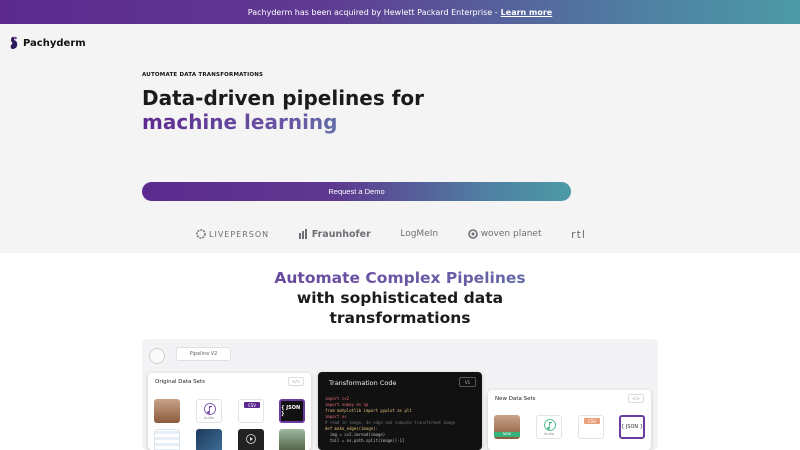 The height and width of the screenshot is (450, 800). I want to click on section-title-line2: with sophisticated data, so click(400, 298).